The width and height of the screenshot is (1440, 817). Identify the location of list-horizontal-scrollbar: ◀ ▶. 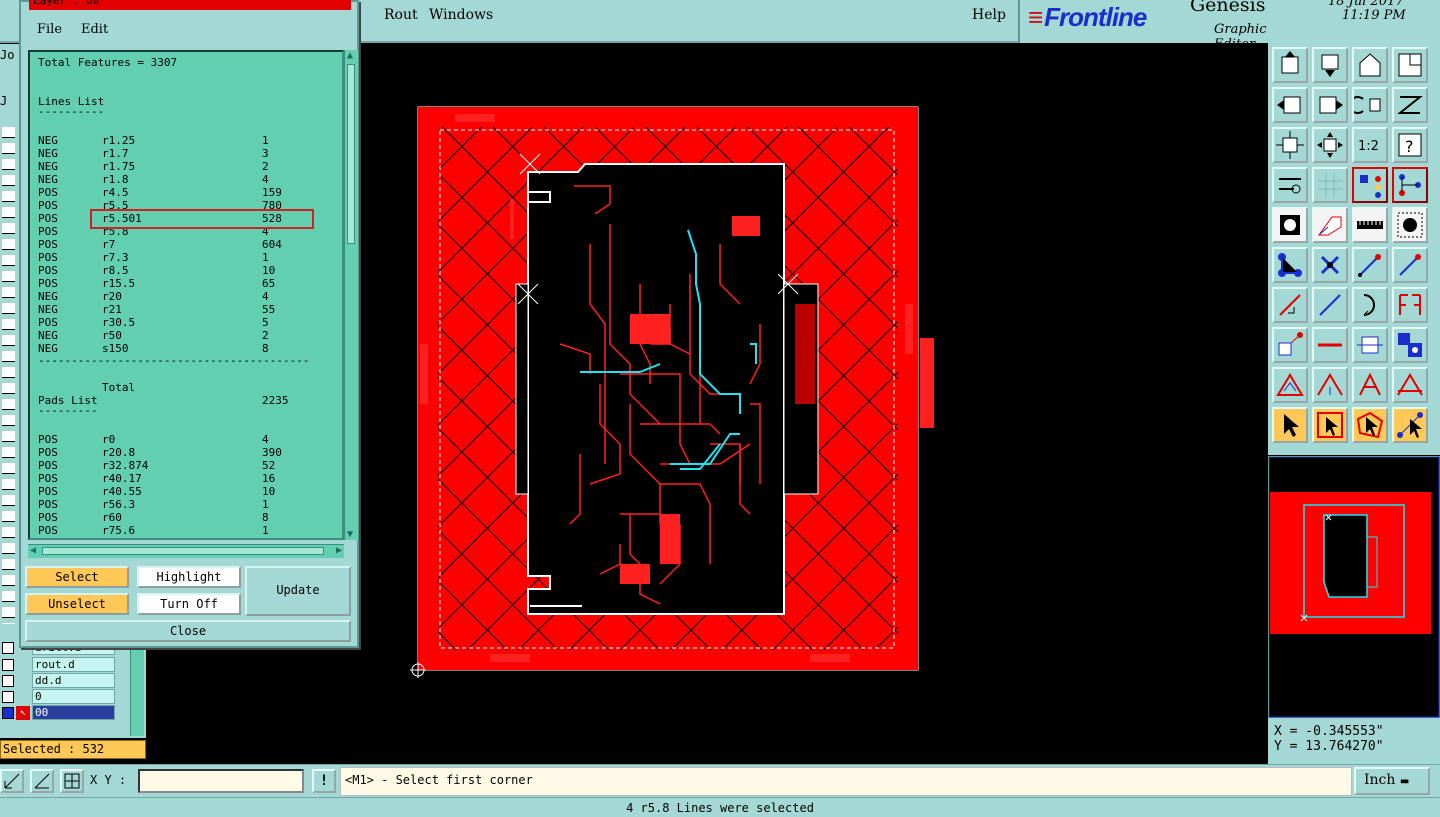
(186, 551).